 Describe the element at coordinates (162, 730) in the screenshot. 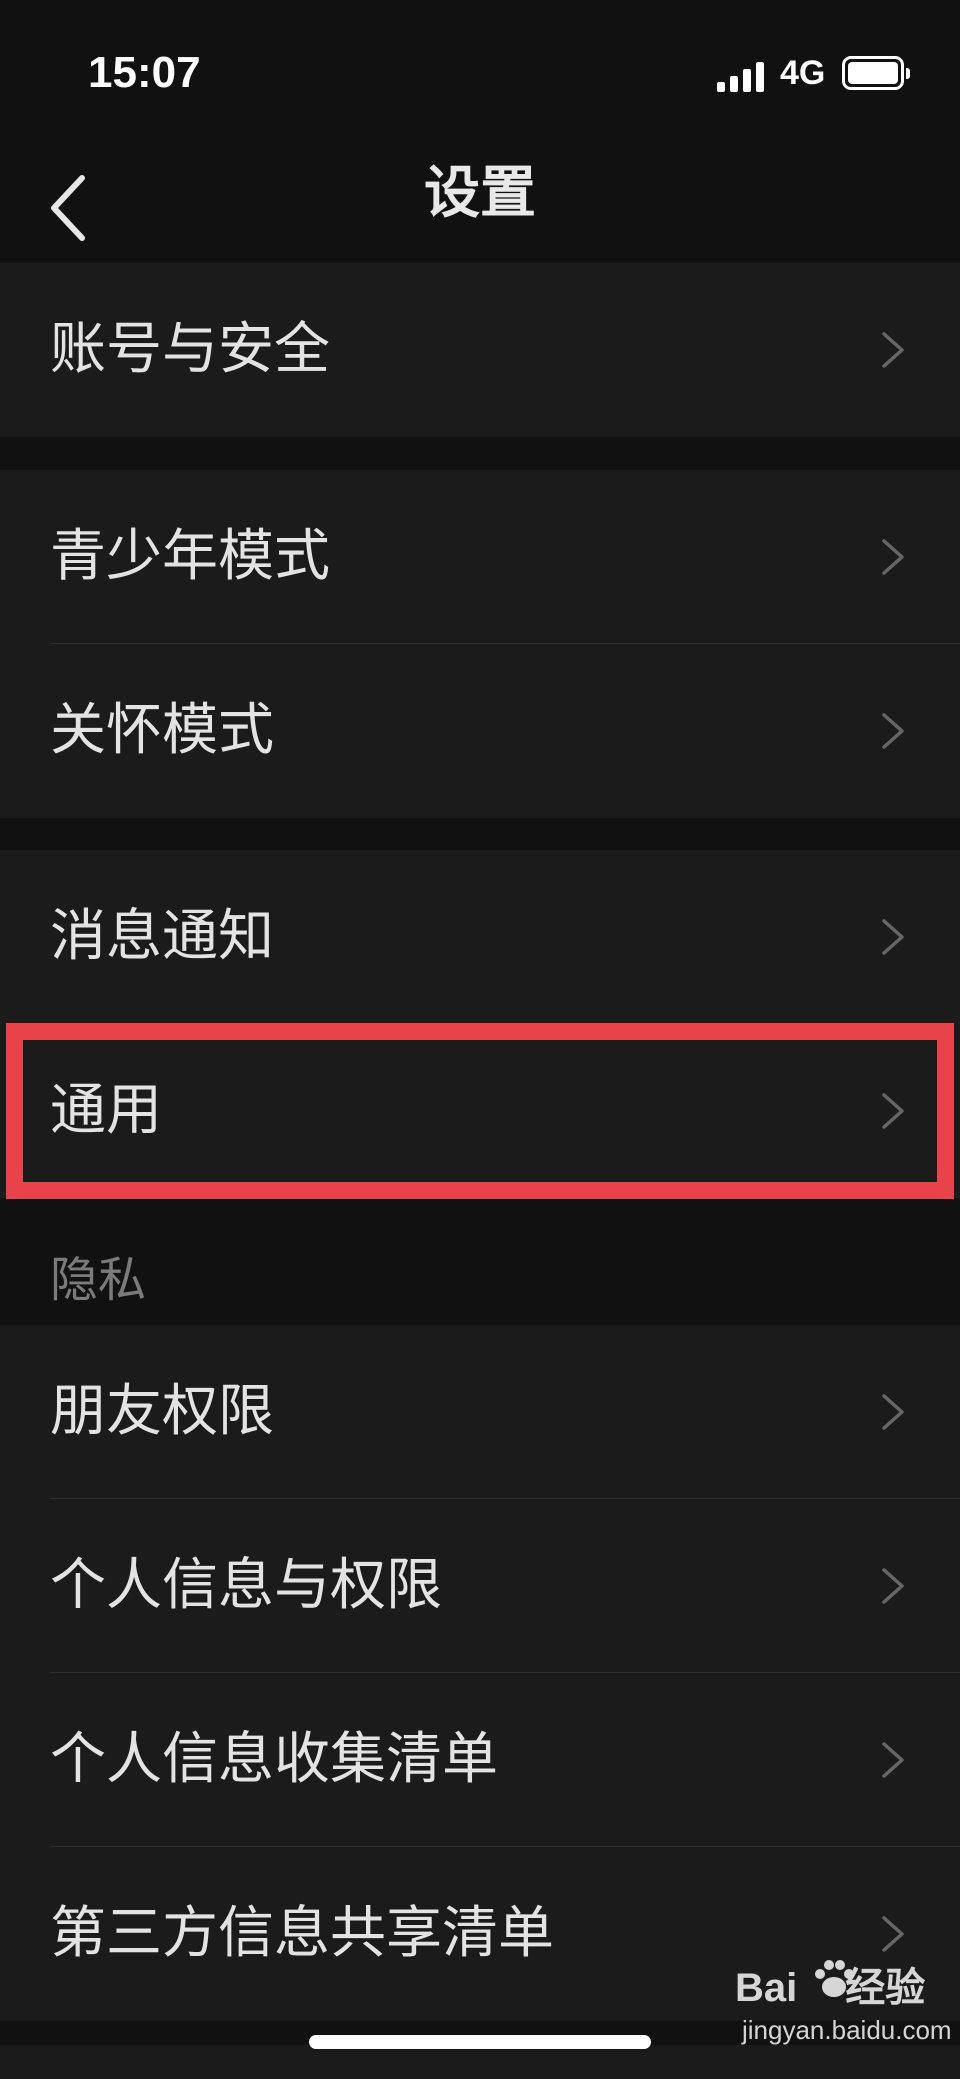

I see `row-label: 关怀模式` at that location.